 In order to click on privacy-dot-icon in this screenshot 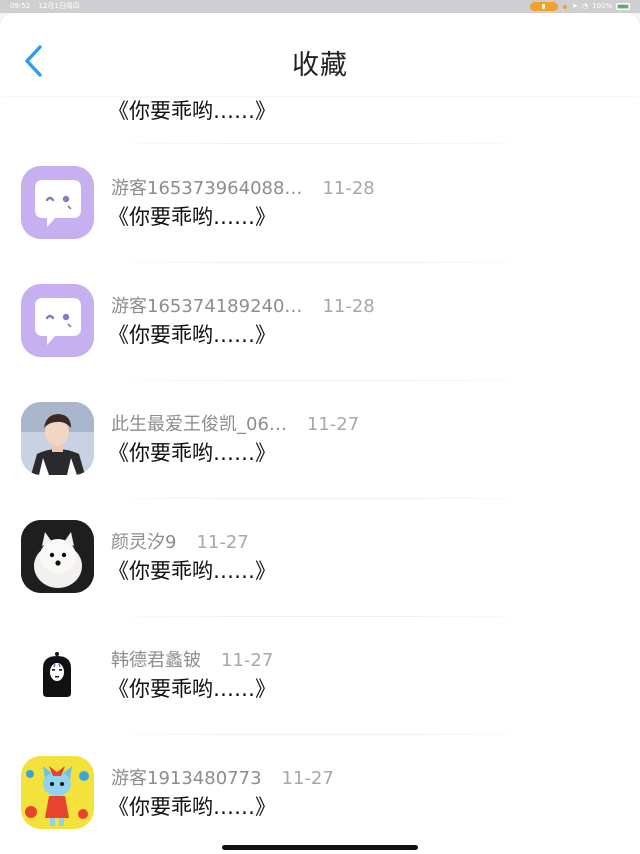, I will do `click(565, 6)`.